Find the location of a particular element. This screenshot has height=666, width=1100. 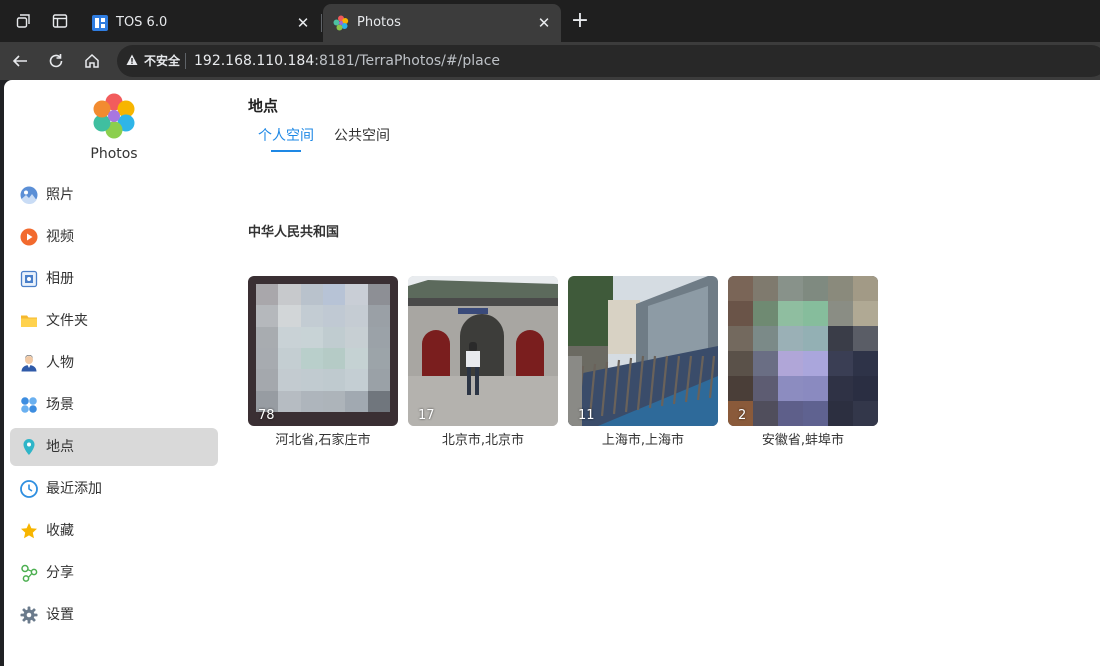

reload-icon is located at coordinates (56, 61).